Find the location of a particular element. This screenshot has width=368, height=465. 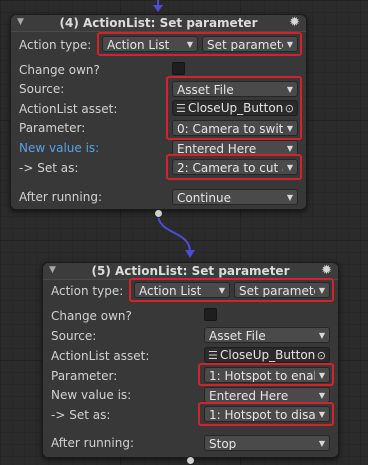

actionlist-asset-field: ☰ CloseUp_Button_ ⊙ is located at coordinates (267, 355).